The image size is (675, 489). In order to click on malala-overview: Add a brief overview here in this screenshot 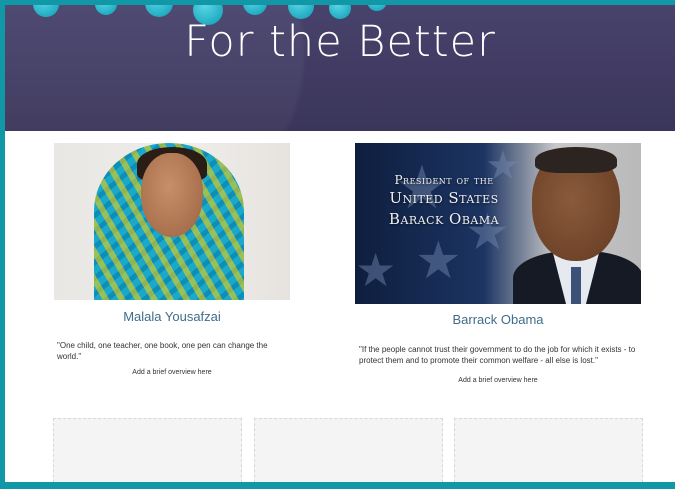, I will do `click(172, 372)`.